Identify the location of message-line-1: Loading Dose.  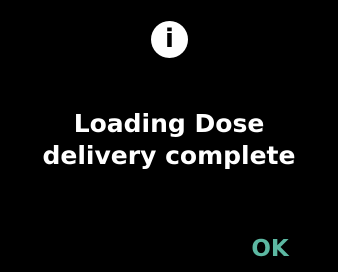
(169, 123).